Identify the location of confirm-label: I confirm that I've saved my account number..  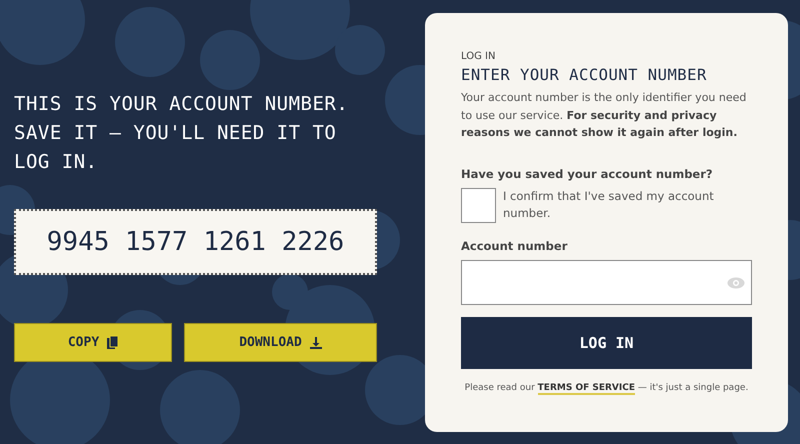
(609, 205).